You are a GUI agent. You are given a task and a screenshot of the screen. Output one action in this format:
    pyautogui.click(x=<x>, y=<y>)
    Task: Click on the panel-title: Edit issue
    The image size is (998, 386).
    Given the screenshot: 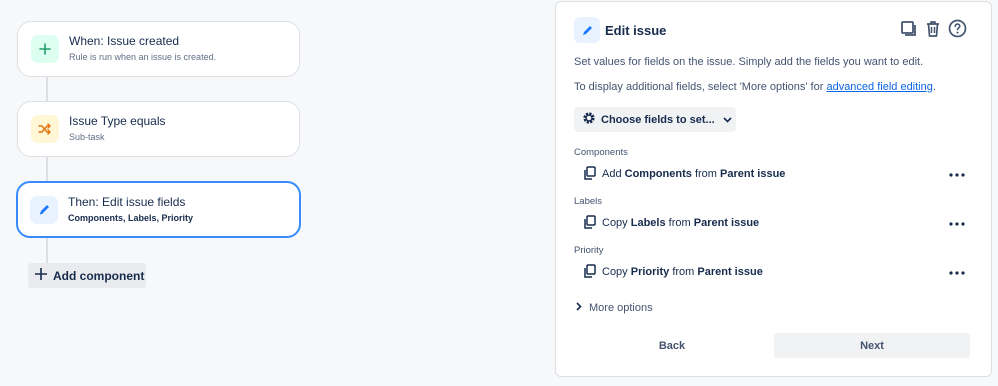 What is the action you would take?
    pyautogui.click(x=636, y=30)
    